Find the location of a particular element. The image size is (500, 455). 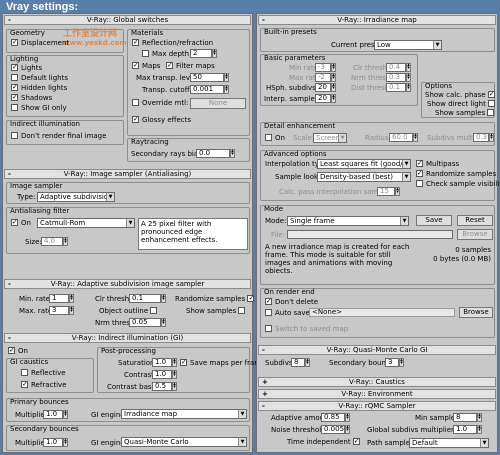

browse-auto-save-button: Browse is located at coordinates (476, 312).